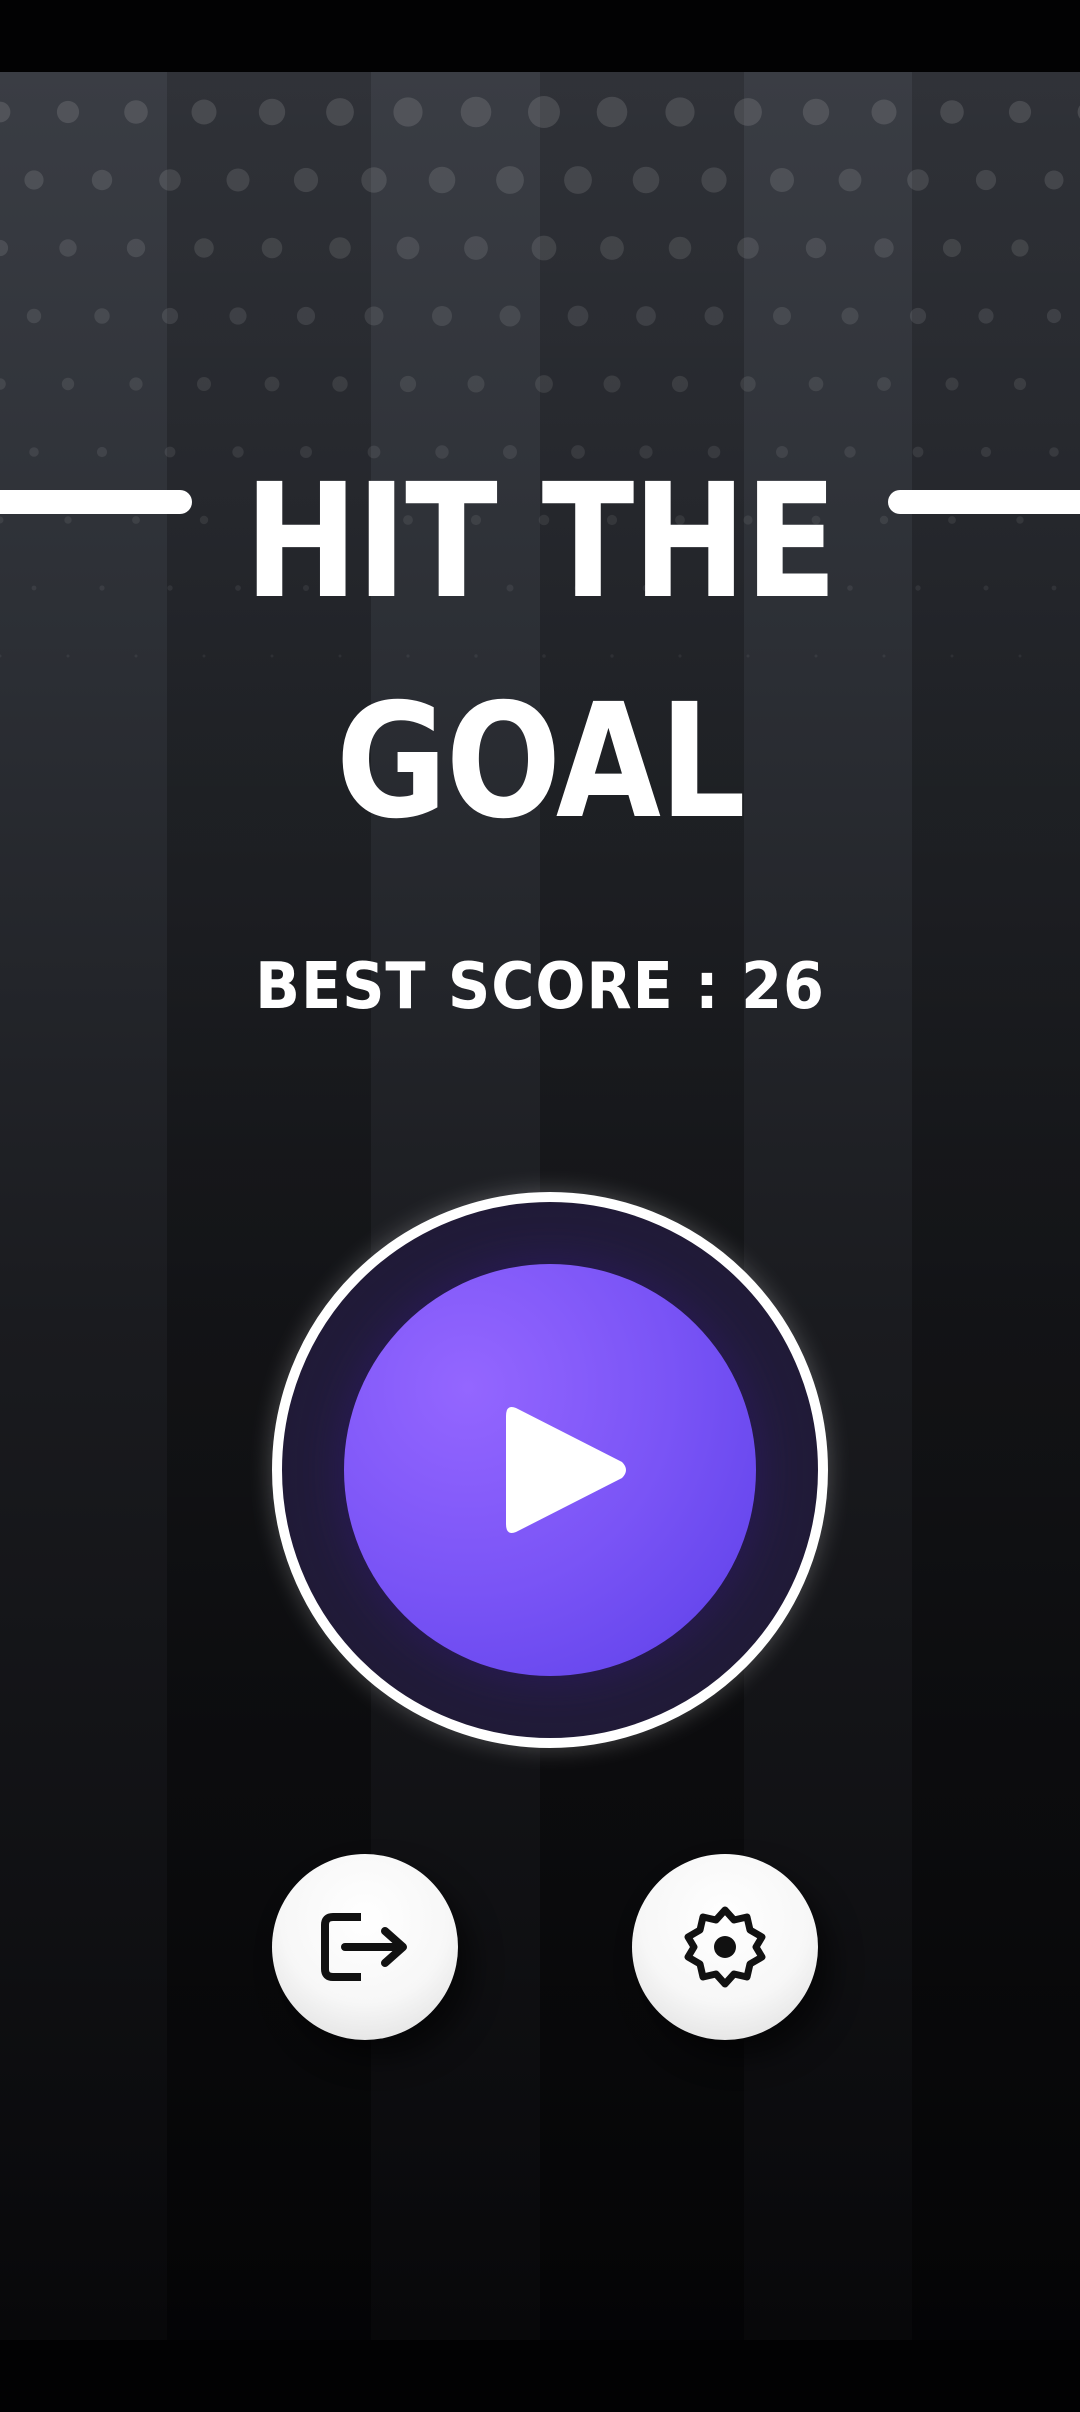 The image size is (1080, 2412). I want to click on play-button, so click(550, 1470).